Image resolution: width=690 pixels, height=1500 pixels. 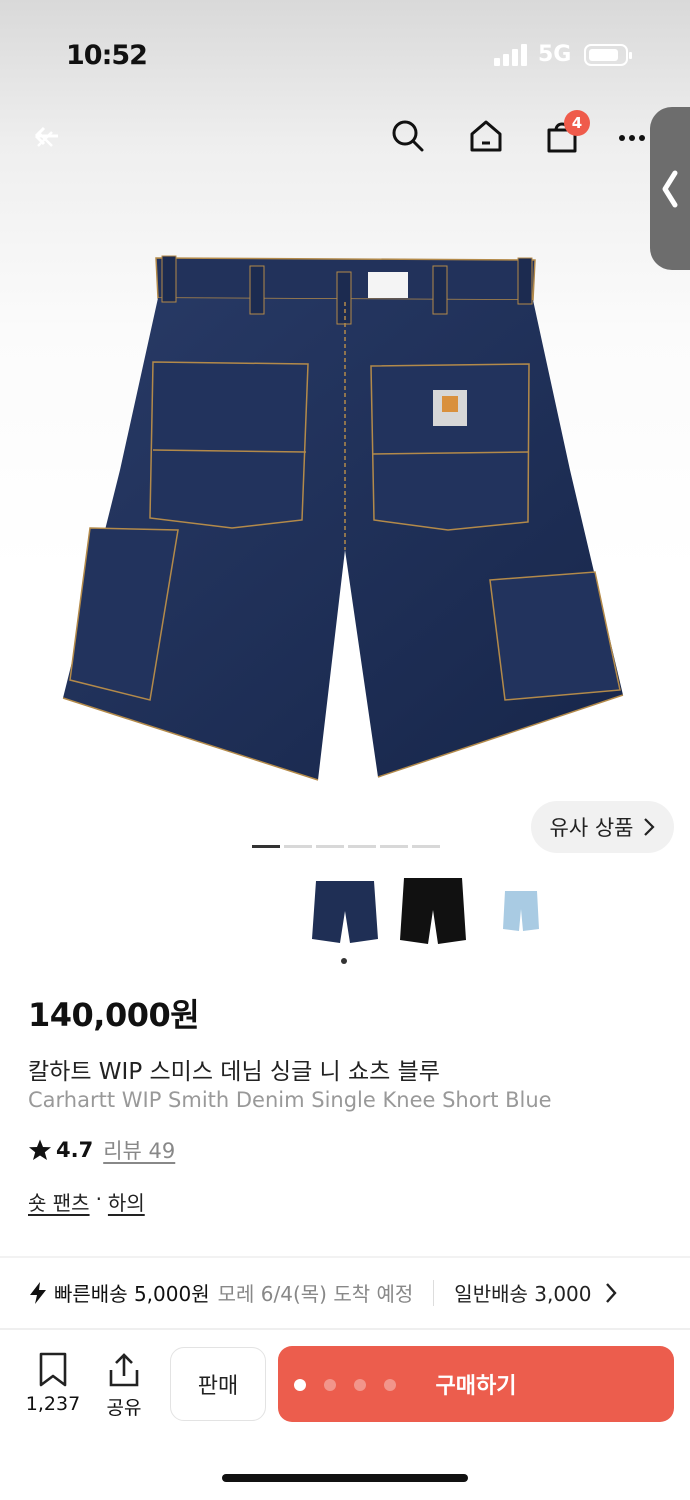 I want to click on share-button: 공유, so click(x=124, y=1386).